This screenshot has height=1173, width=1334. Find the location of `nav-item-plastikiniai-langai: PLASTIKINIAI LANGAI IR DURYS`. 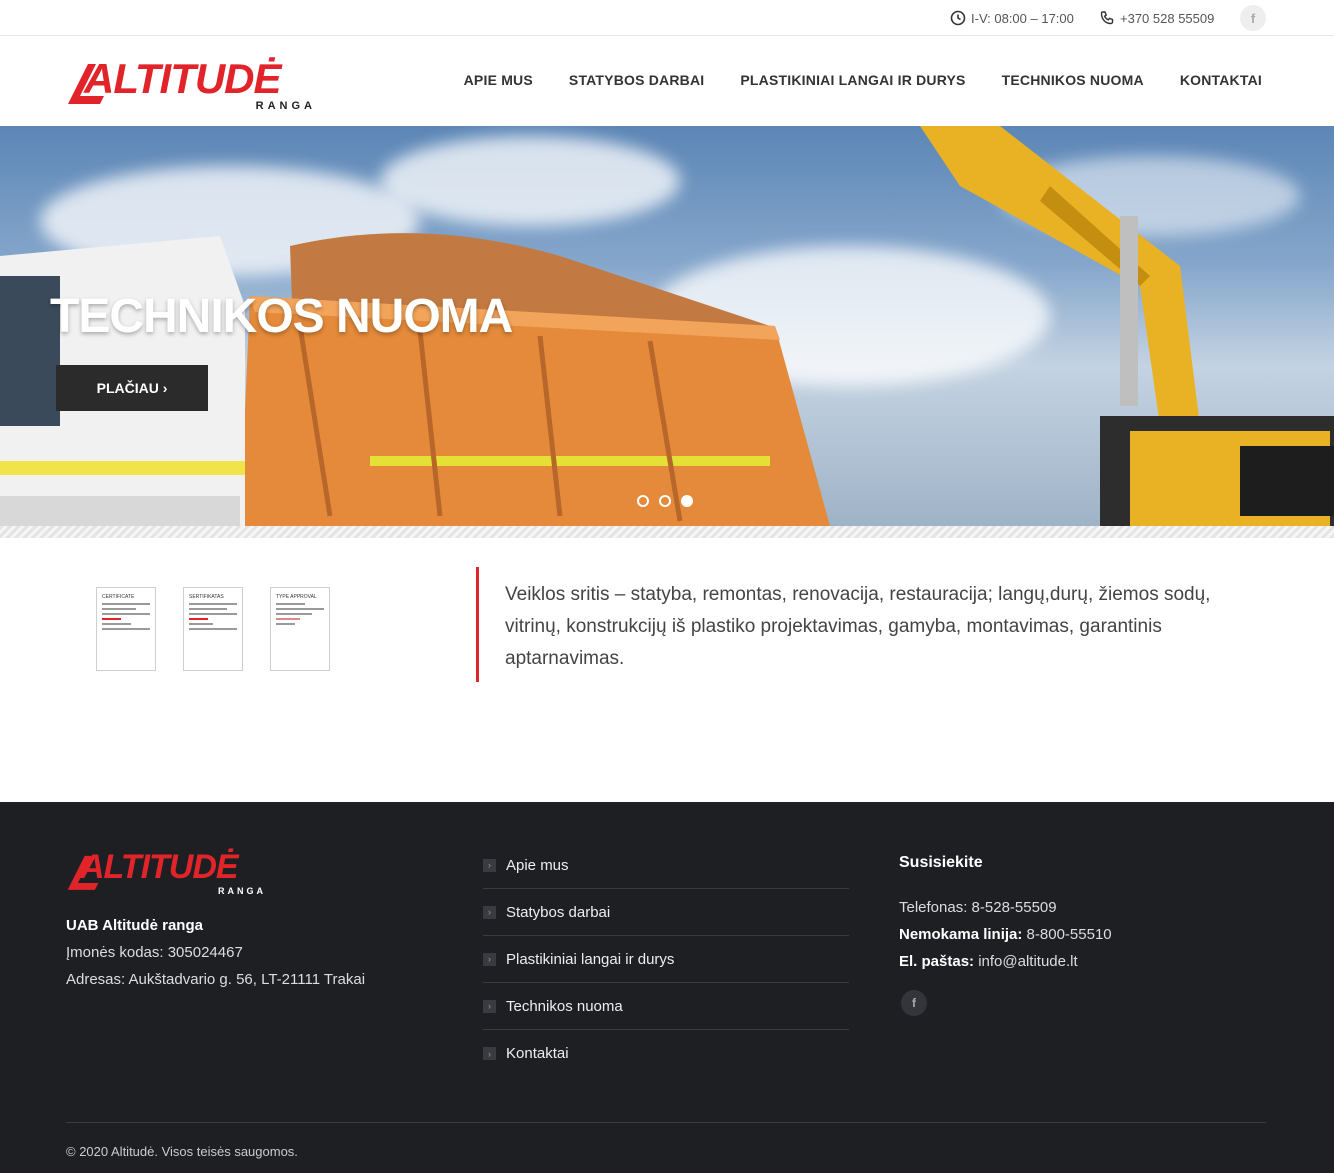

nav-item-plastikiniai-langai: PLASTIKINIAI LANGAI IR DURYS is located at coordinates (852, 80).